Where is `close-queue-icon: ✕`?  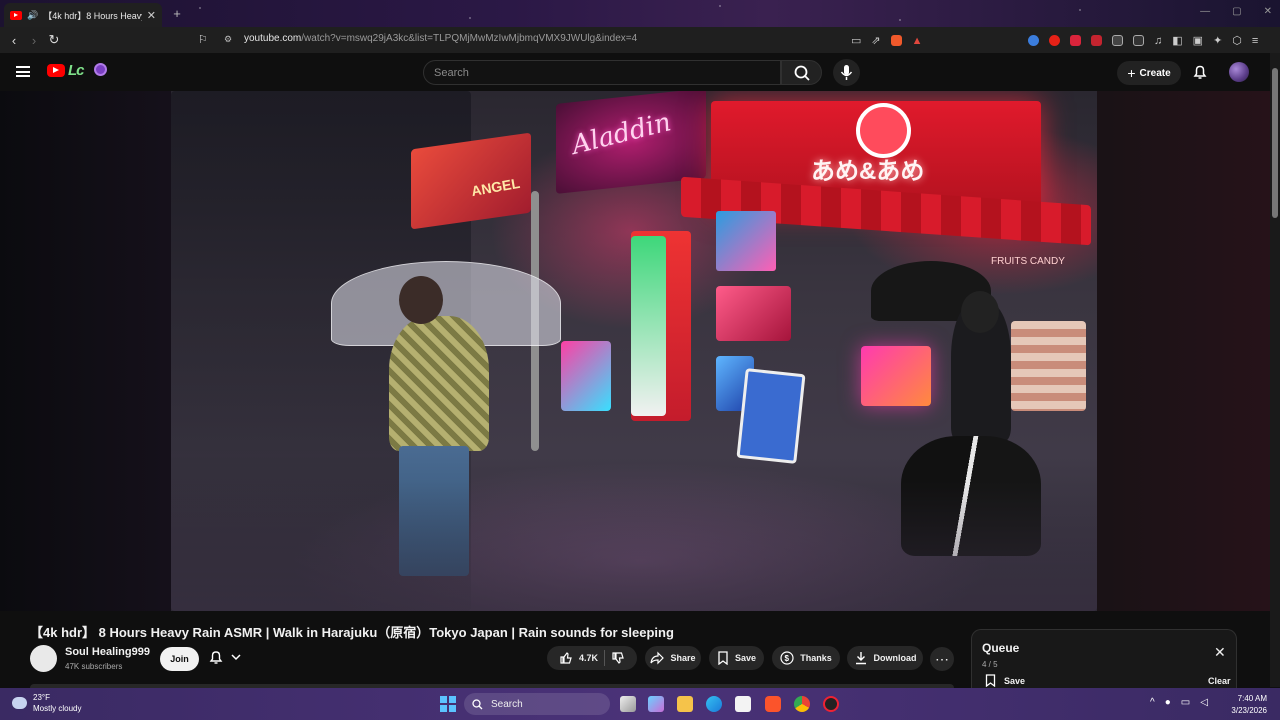
close-queue-icon: ✕ is located at coordinates (1220, 652).